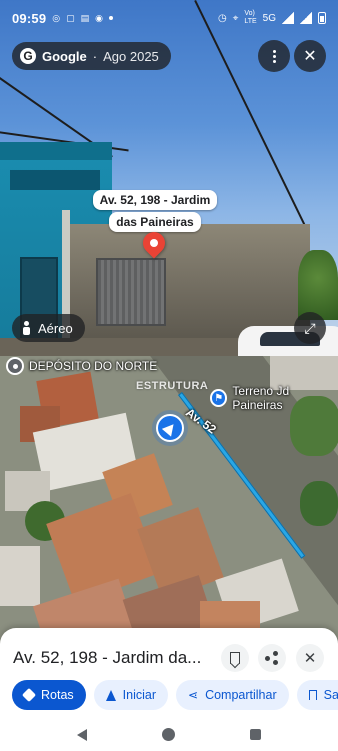  Describe the element at coordinates (139, 695) in the screenshot. I see `start-label: Iniciar` at that location.